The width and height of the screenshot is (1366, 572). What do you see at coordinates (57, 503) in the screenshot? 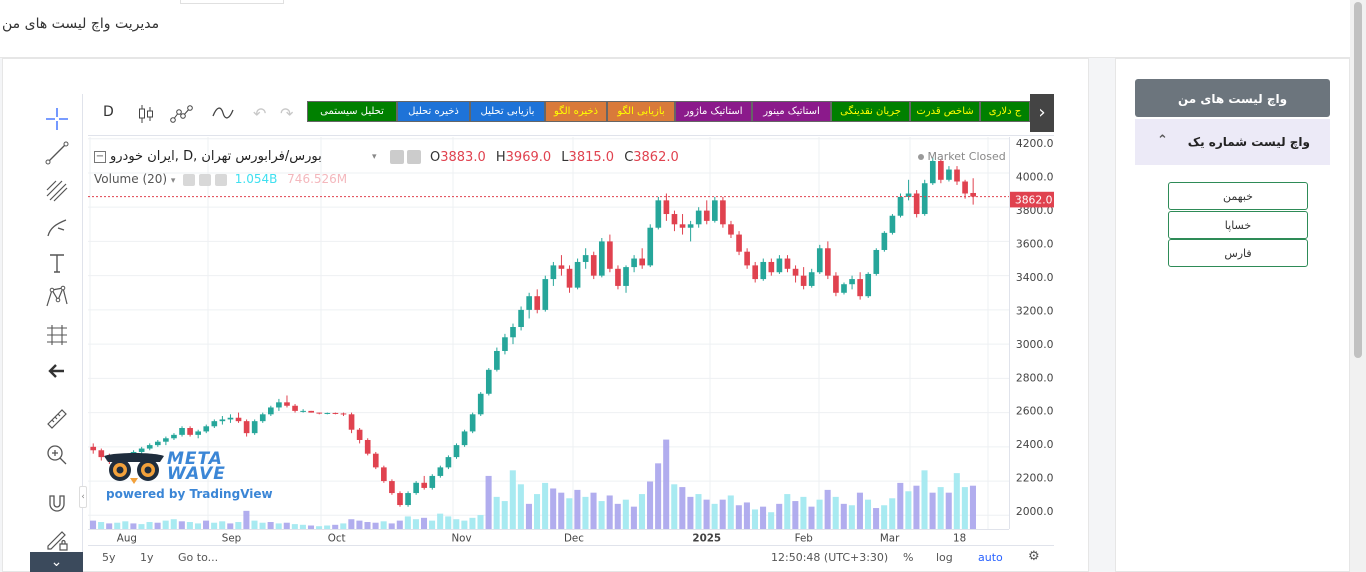
I see `magnet-icon` at bounding box center [57, 503].